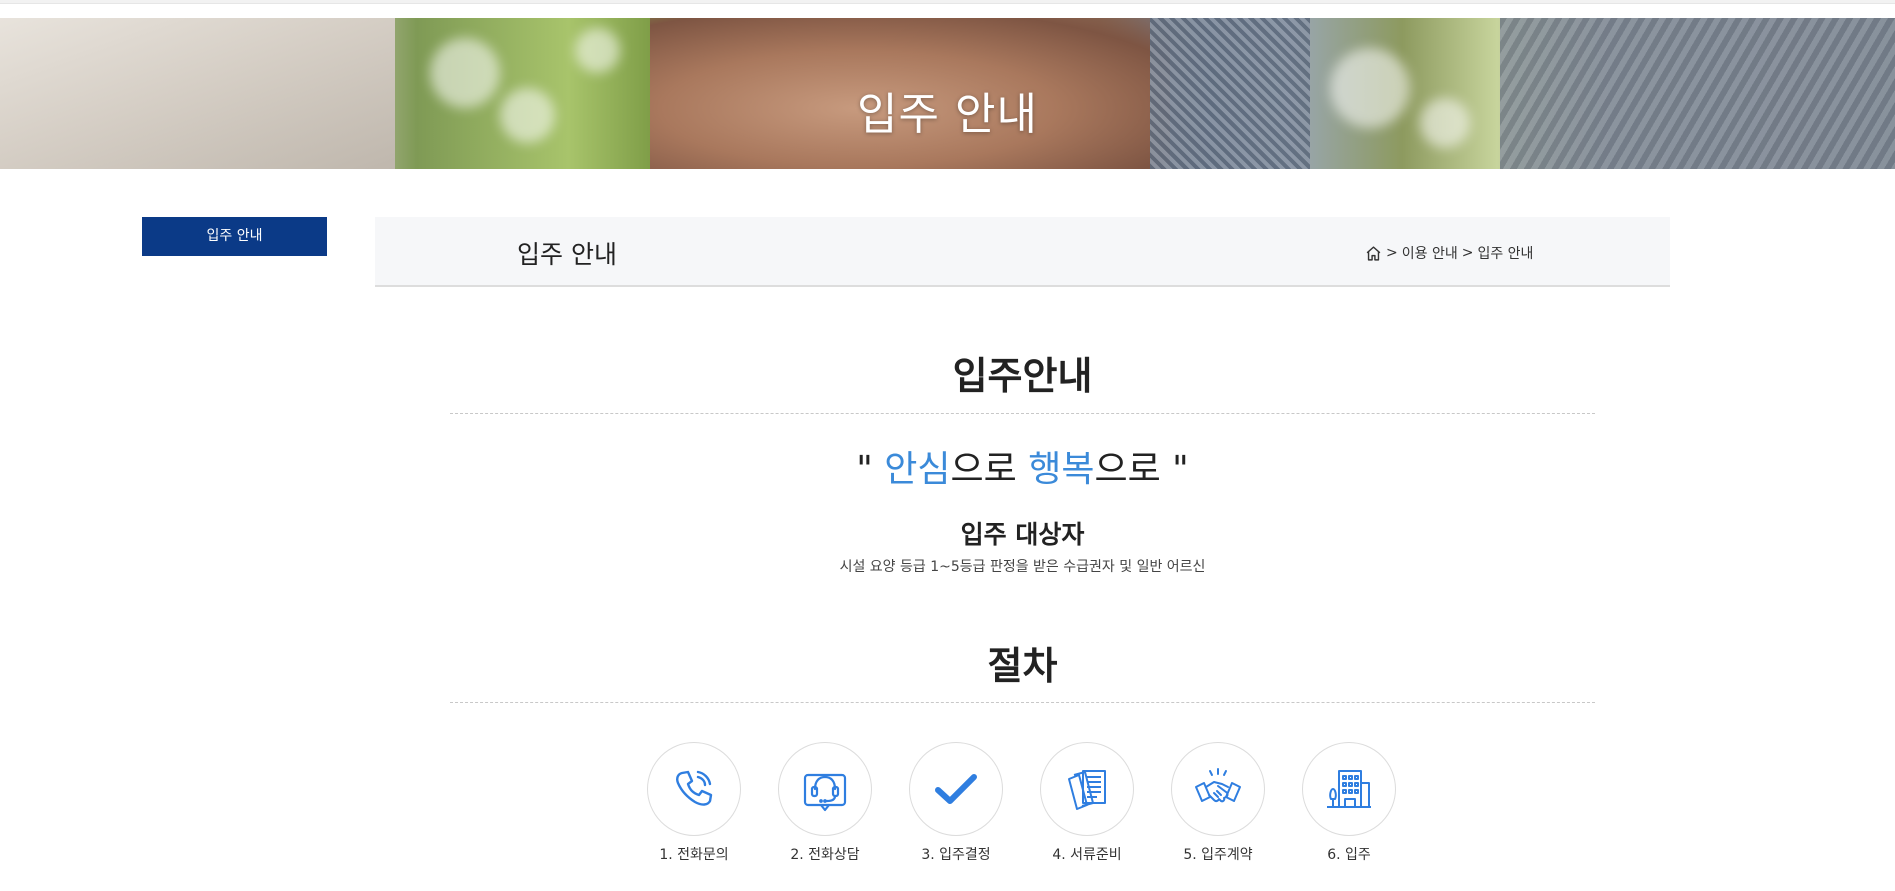 This screenshot has width=1895, height=891. What do you see at coordinates (1505, 253) in the screenshot?
I see `breadcrumb-item-admission-guide: 입주 안내` at bounding box center [1505, 253].